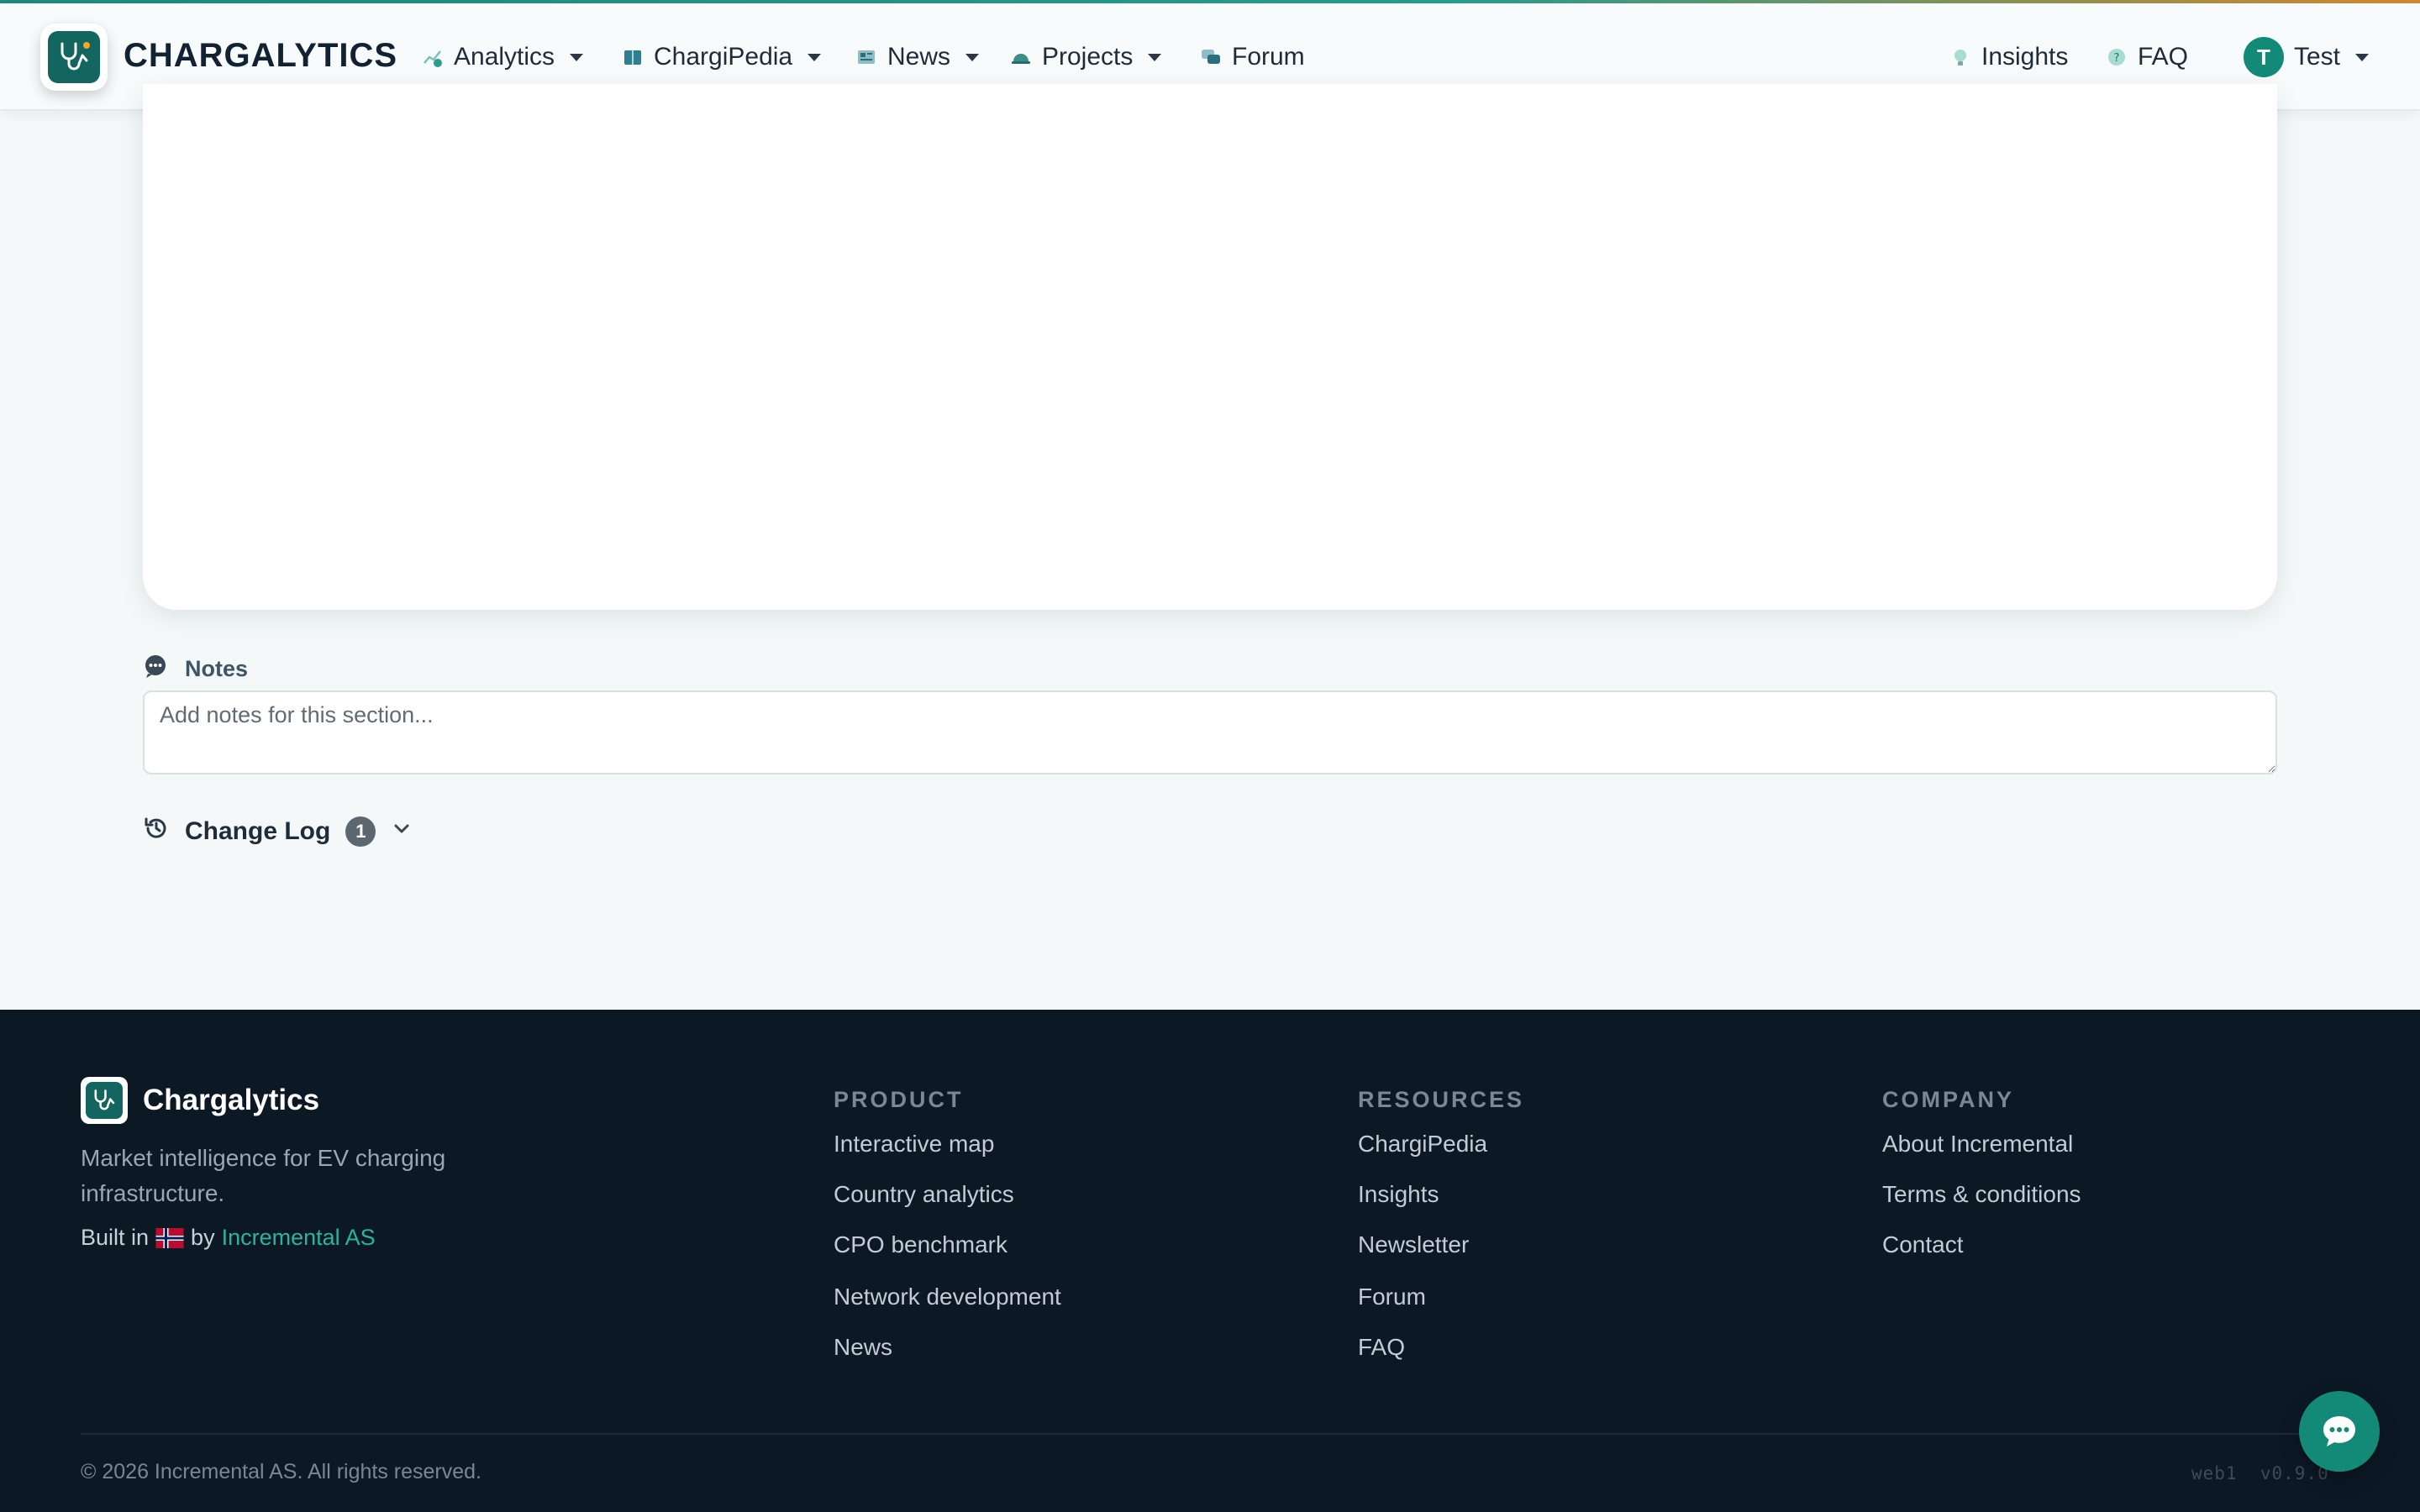 The image size is (2420, 1512). What do you see at coordinates (1923, 1244) in the screenshot?
I see `footer-link-contact: Contact` at bounding box center [1923, 1244].